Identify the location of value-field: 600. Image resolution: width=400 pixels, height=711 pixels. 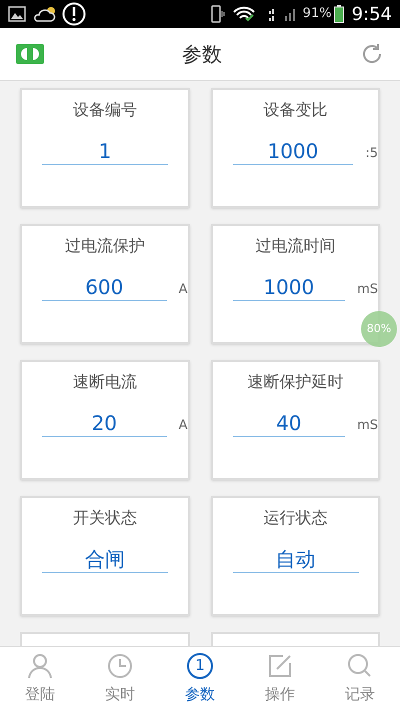
(104, 287).